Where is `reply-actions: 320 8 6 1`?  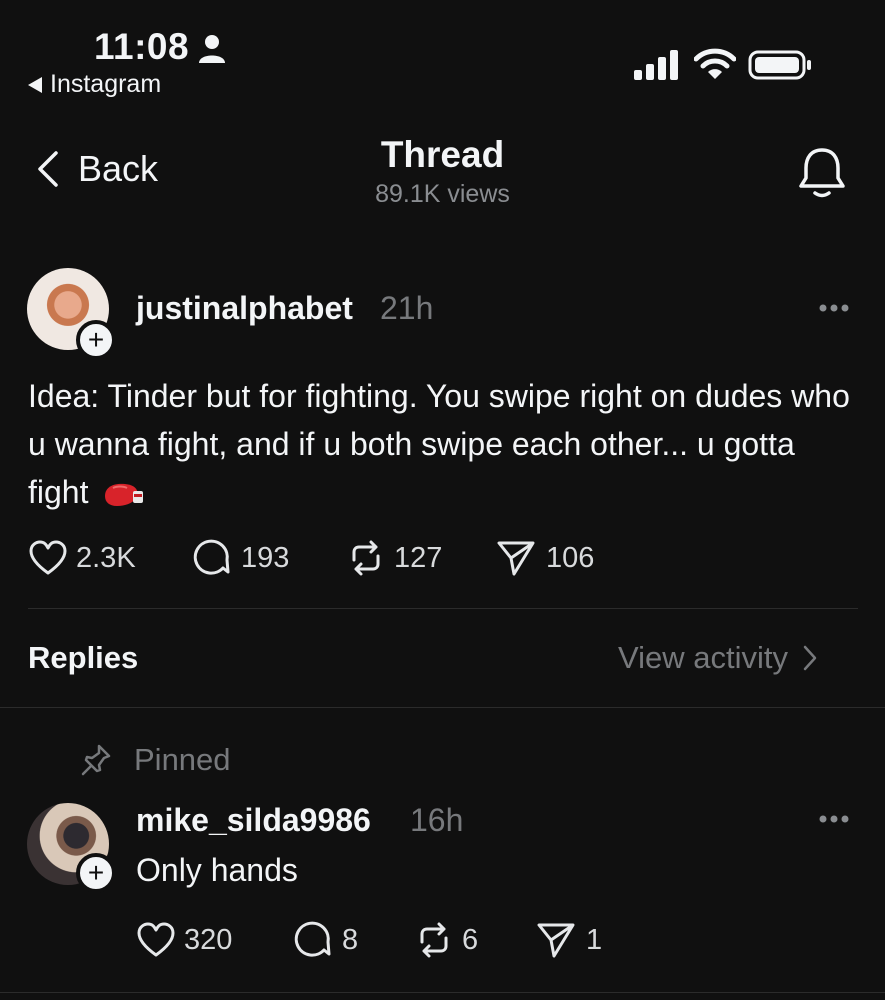 reply-actions: 320 8 6 1 is located at coordinates (369, 940).